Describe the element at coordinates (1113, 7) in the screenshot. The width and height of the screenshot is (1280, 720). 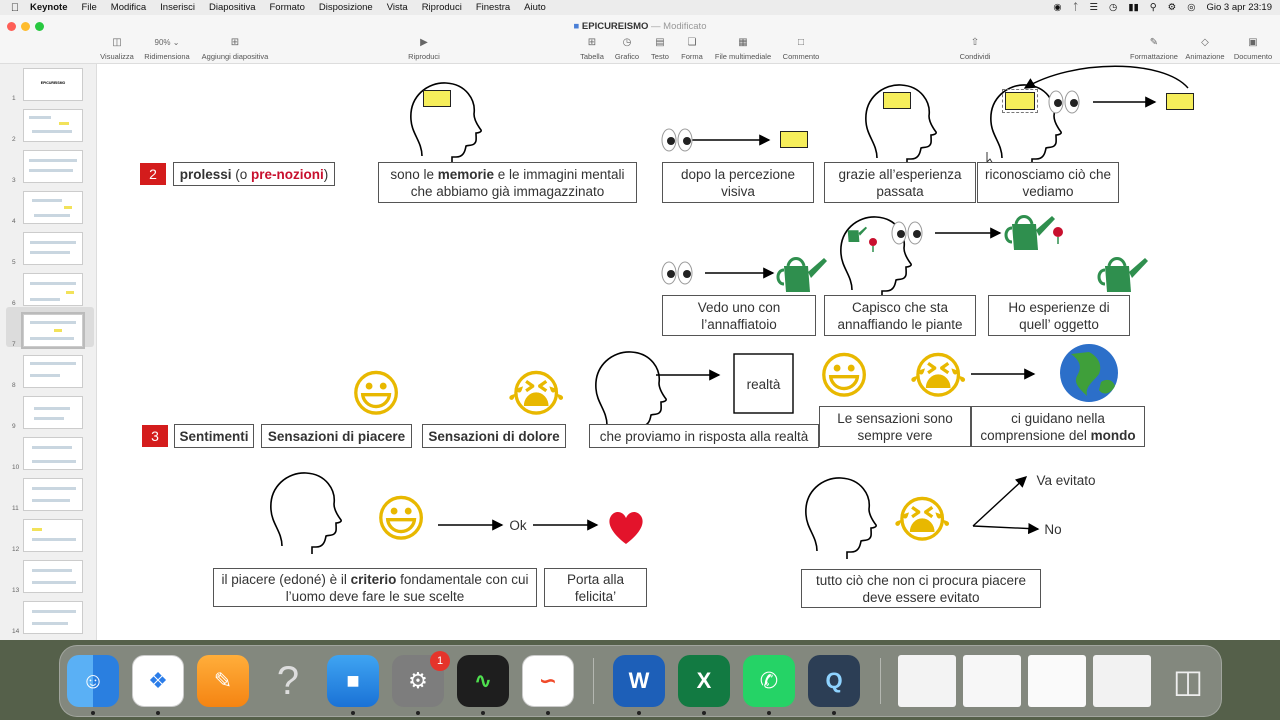
I see `time-machine-icon: ◷` at that location.